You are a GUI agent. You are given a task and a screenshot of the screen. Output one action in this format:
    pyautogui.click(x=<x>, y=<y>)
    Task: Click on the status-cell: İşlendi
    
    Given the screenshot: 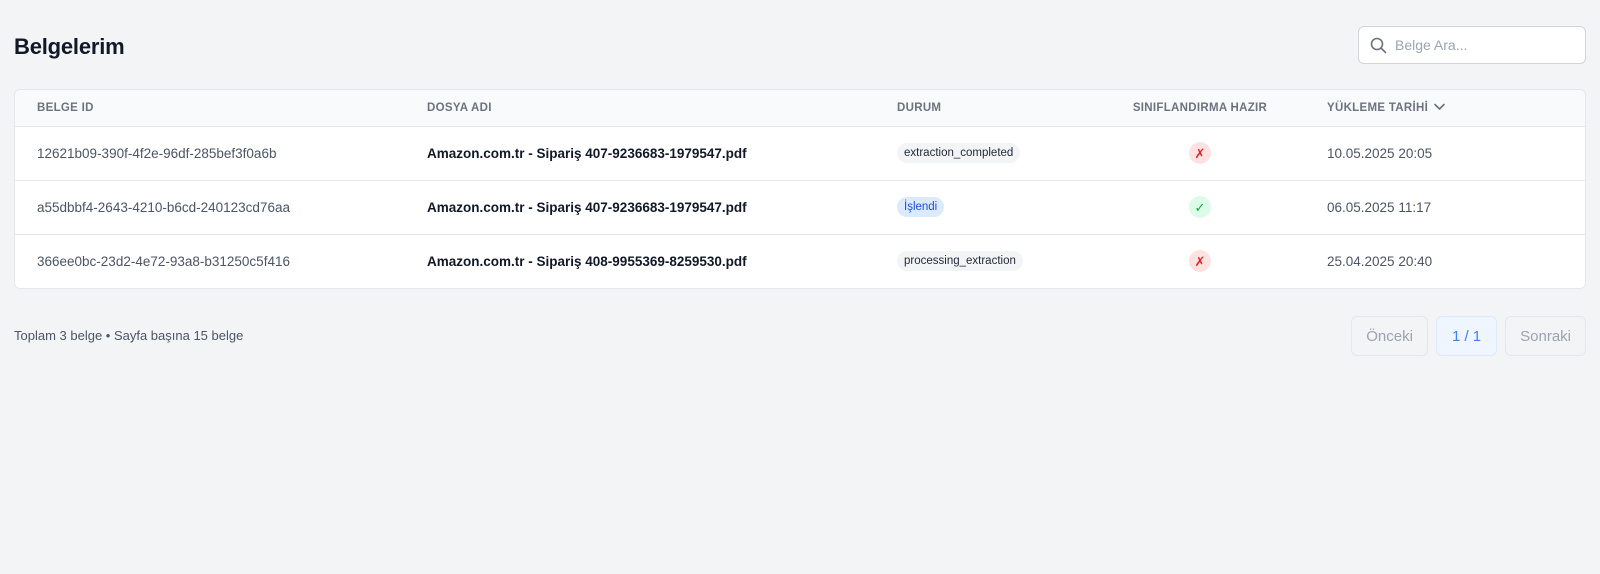 What is the action you would take?
    pyautogui.click(x=985, y=206)
    